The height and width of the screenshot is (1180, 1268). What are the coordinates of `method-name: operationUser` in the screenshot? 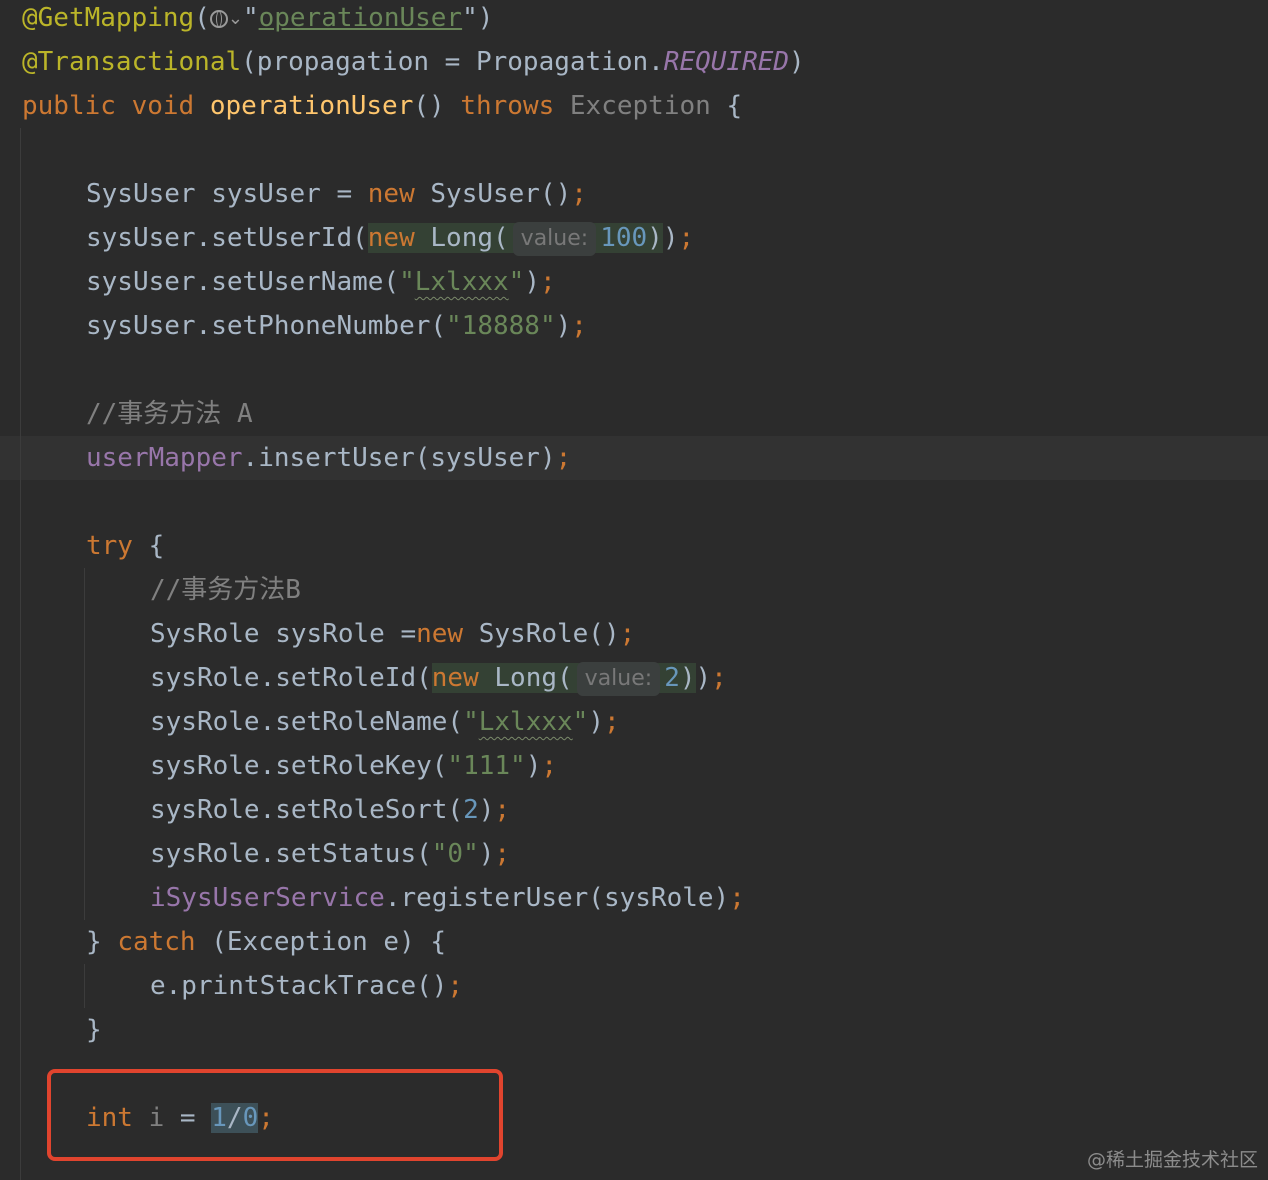 It's located at (311, 106).